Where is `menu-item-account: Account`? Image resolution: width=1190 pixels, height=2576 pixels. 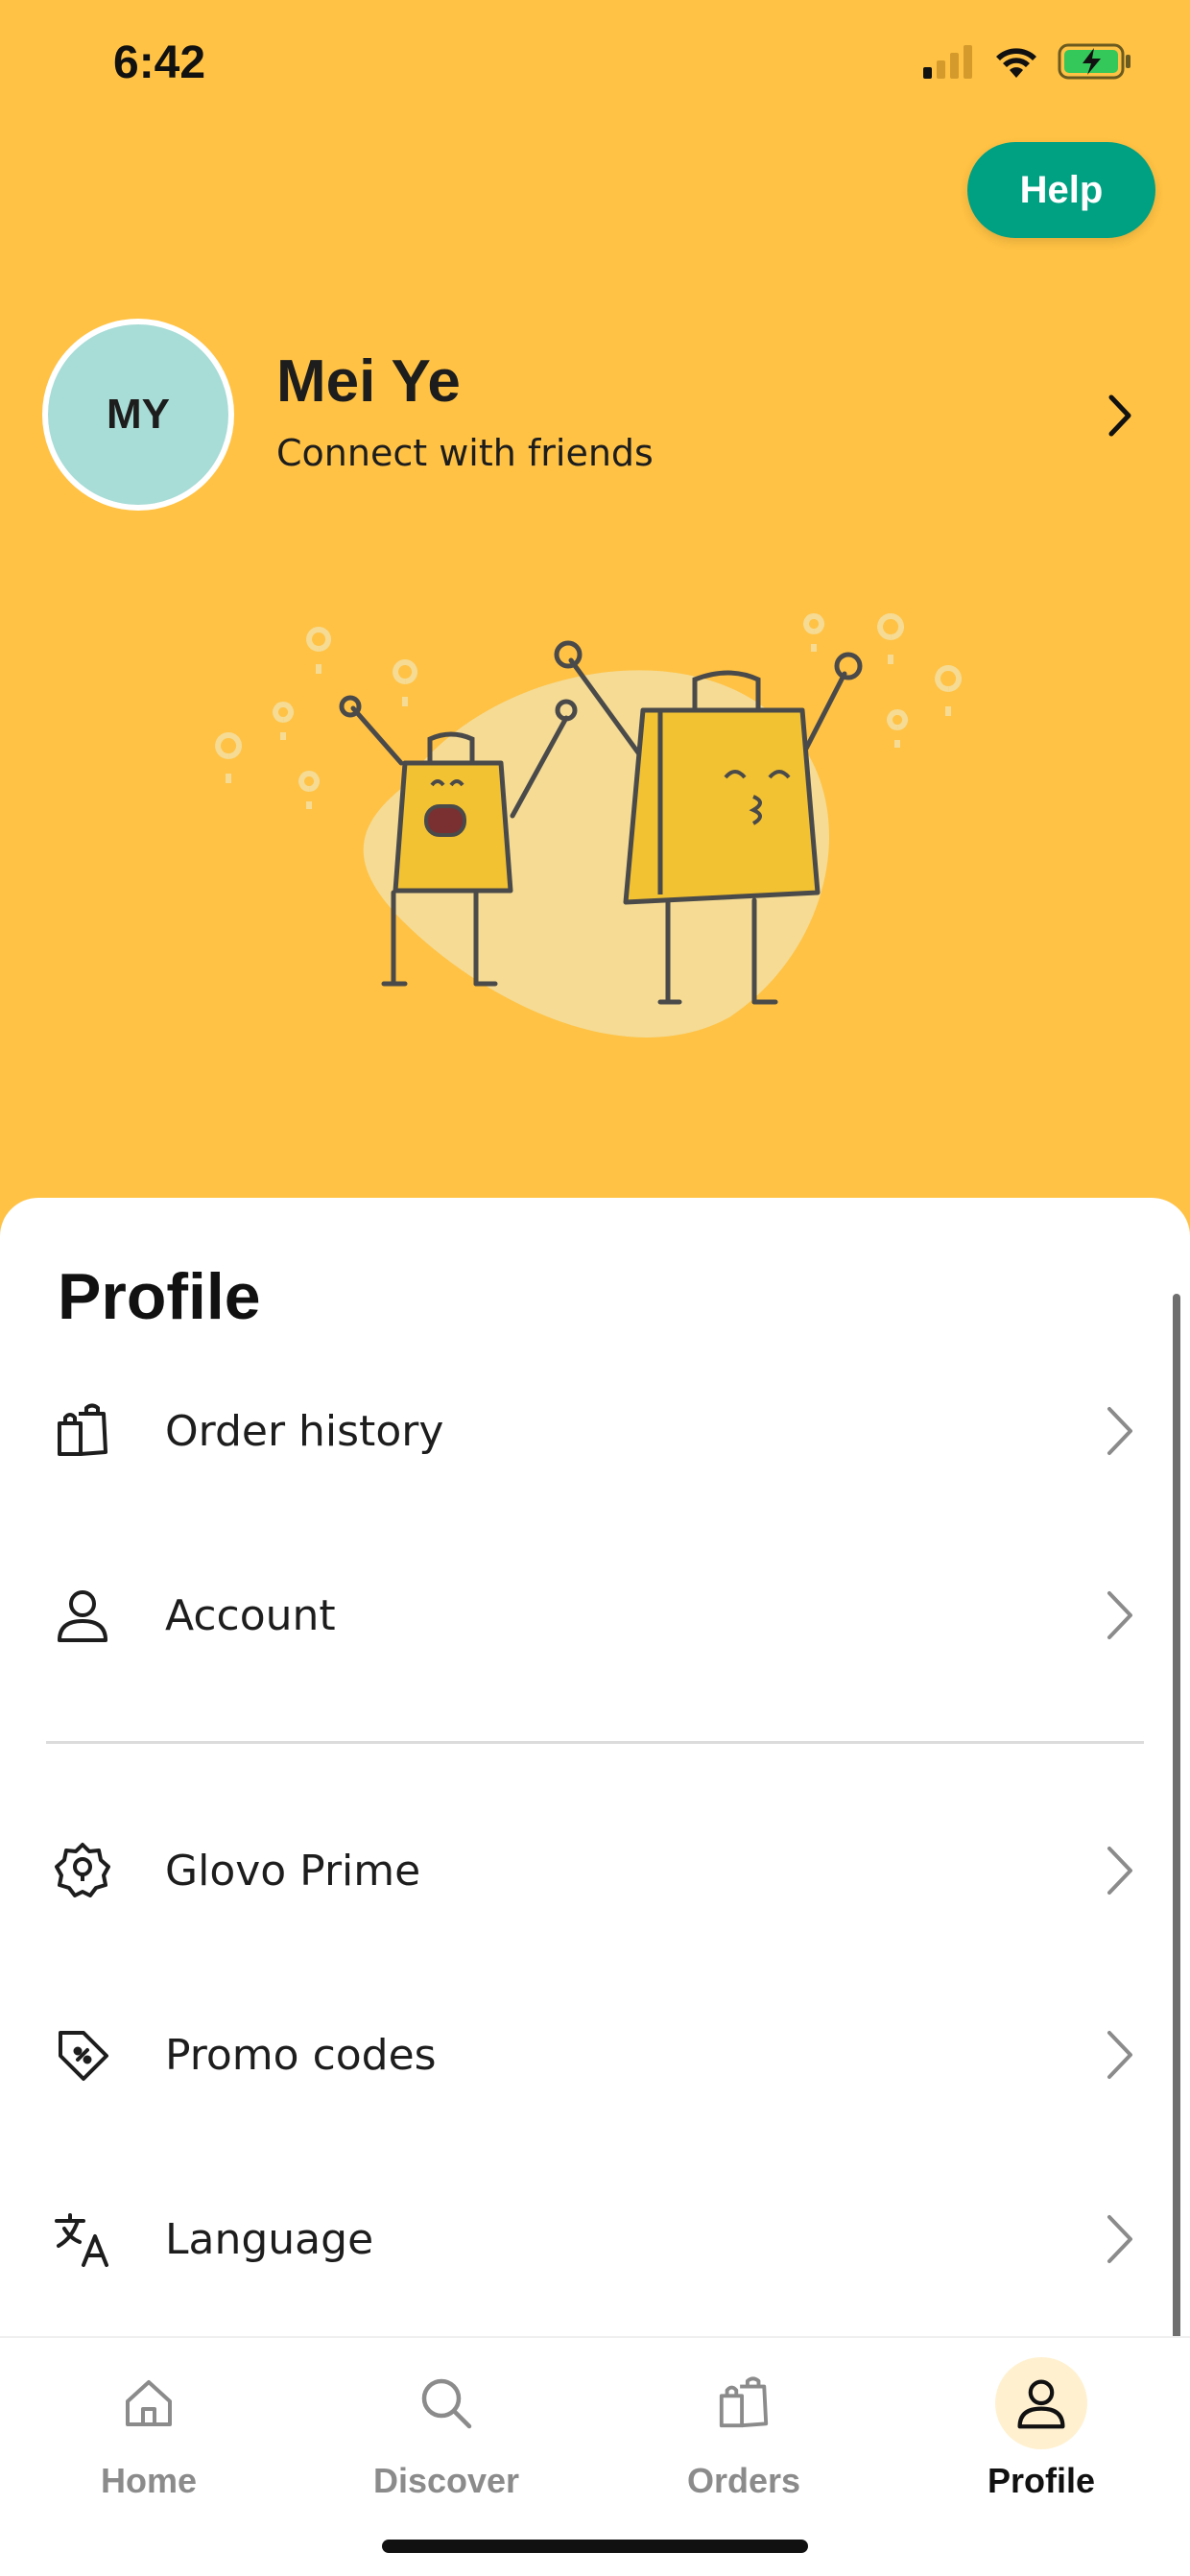
menu-item-account: Account is located at coordinates (595, 1615).